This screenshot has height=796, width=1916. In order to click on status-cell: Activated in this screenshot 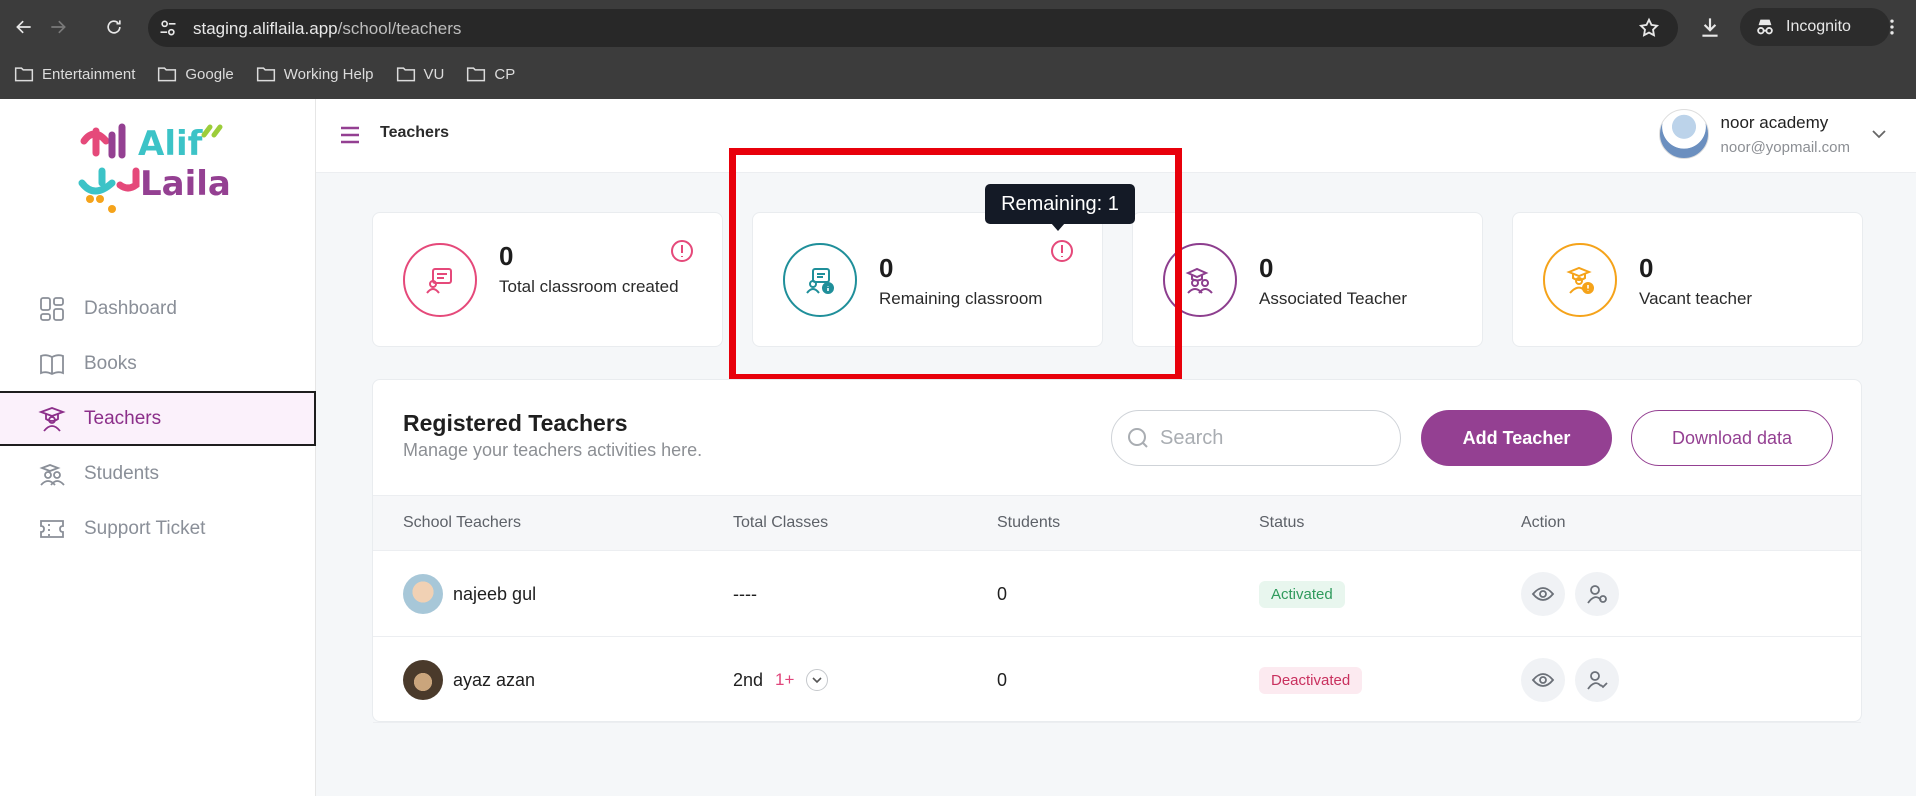, I will do `click(1302, 594)`.